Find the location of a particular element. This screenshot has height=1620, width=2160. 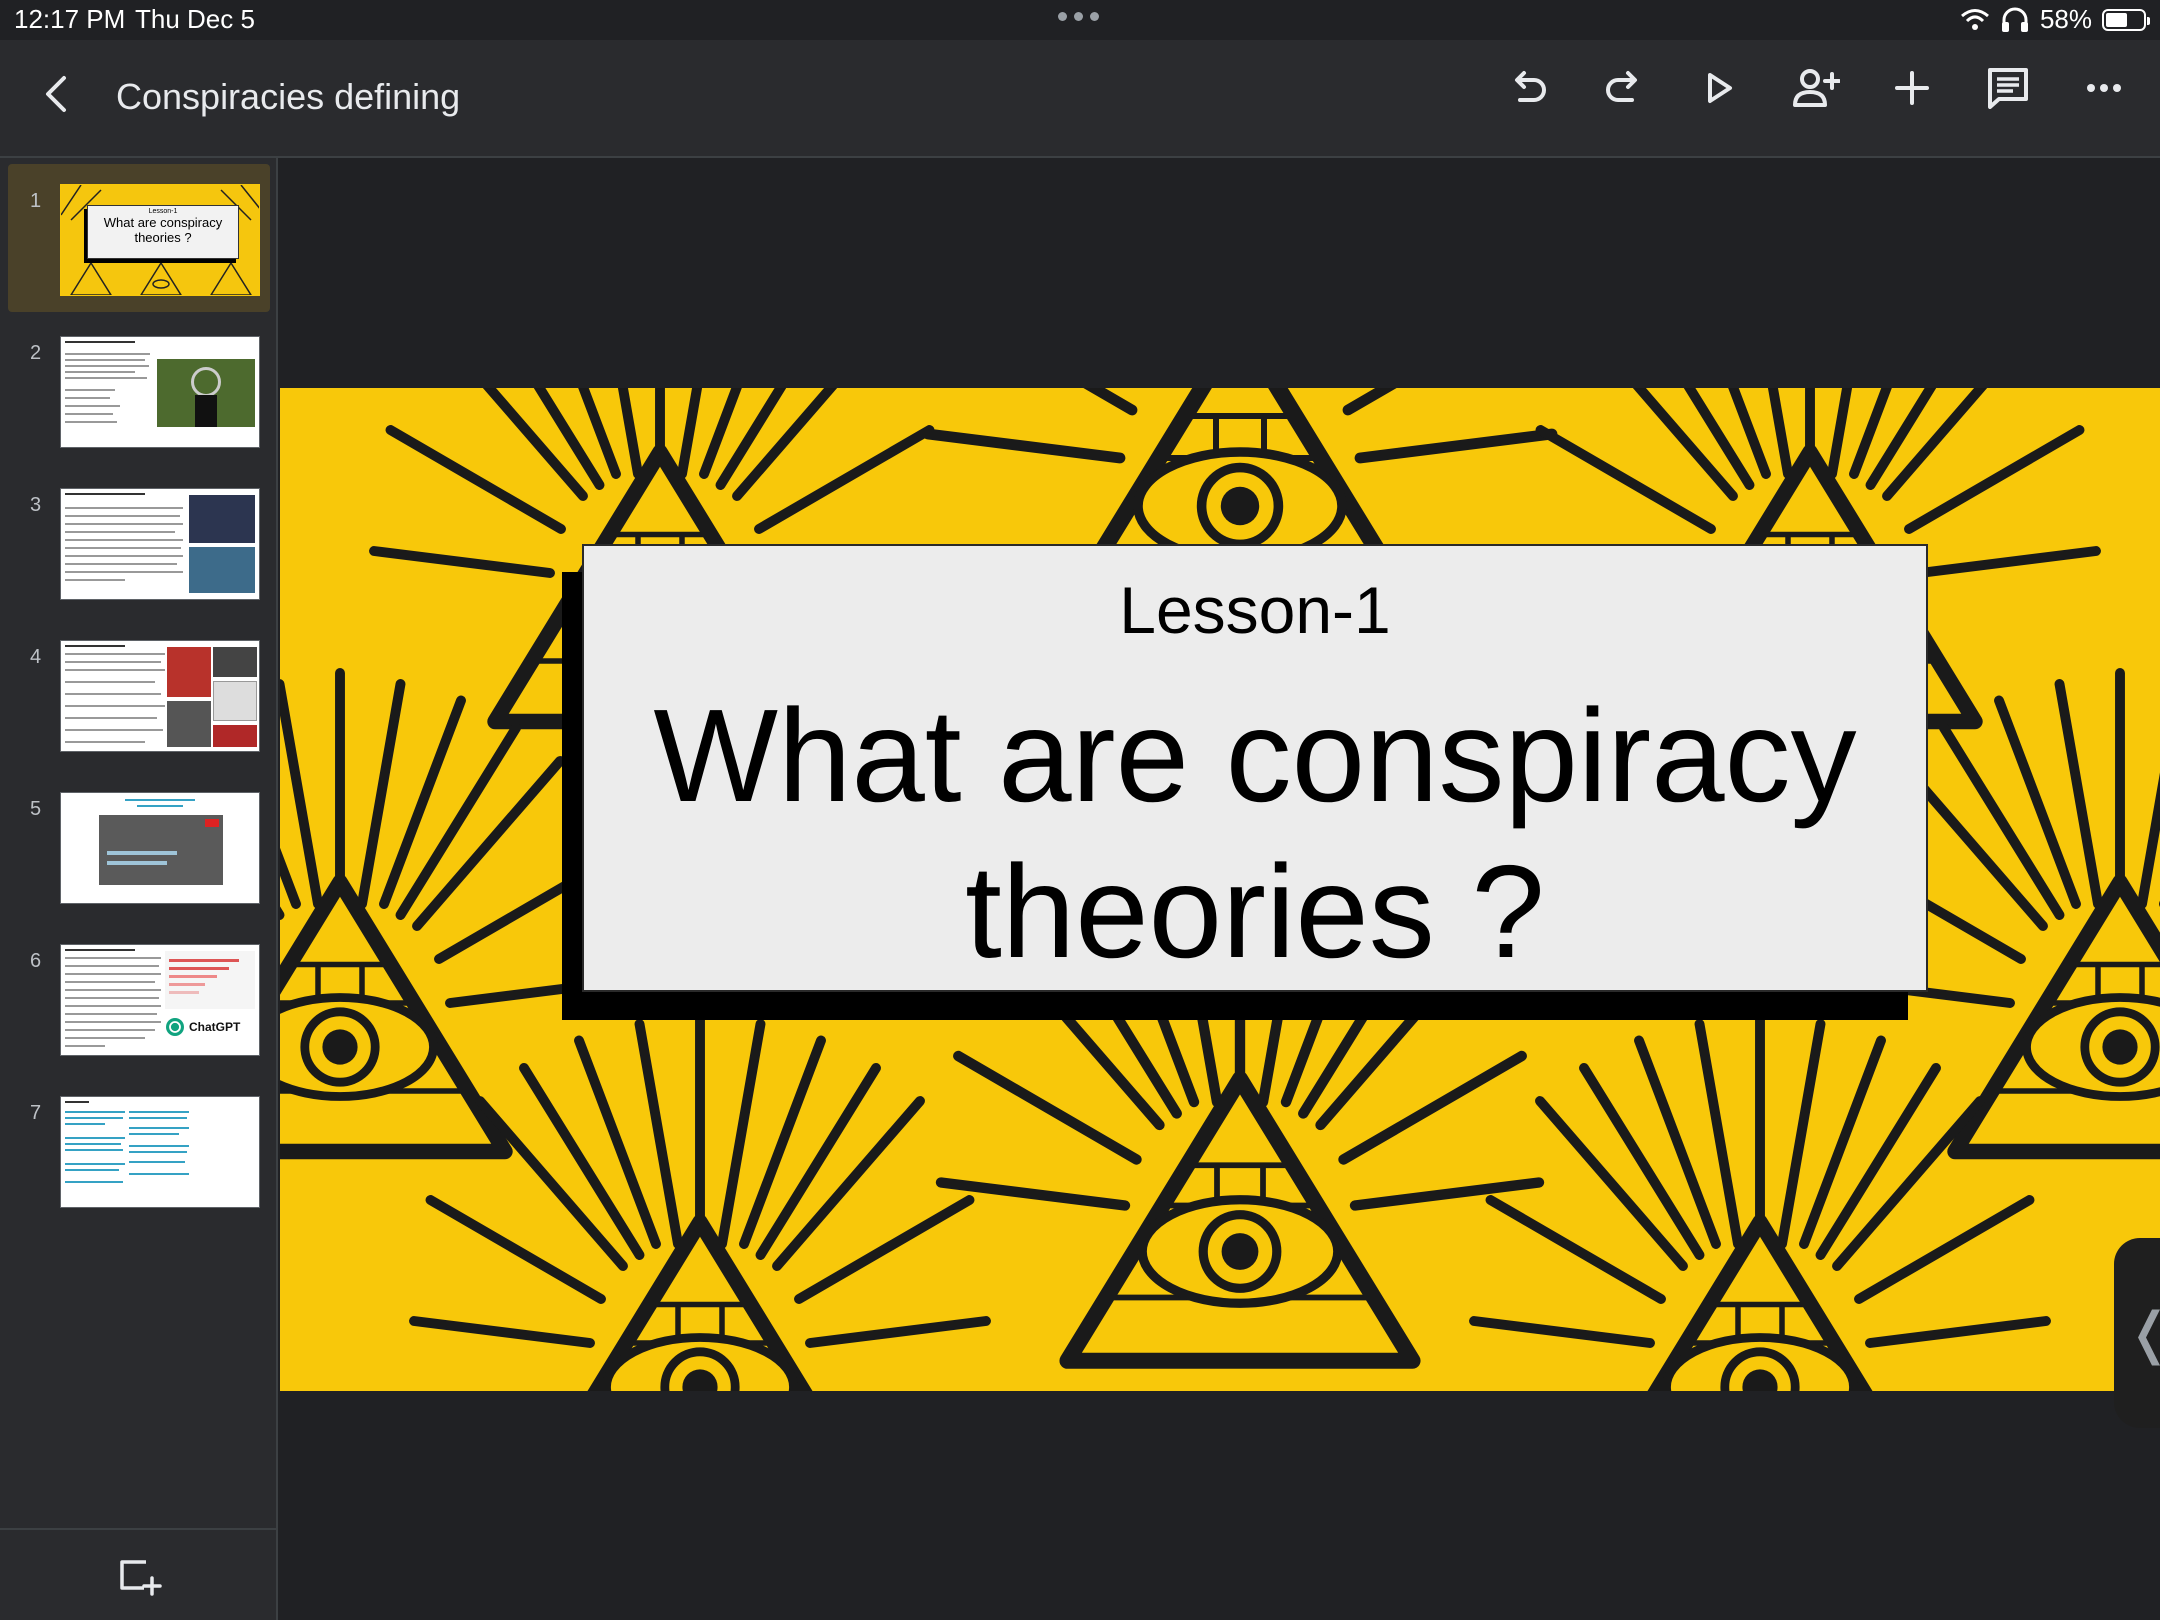

side-panel-handle: ❬ is located at coordinates (2137, 1333).